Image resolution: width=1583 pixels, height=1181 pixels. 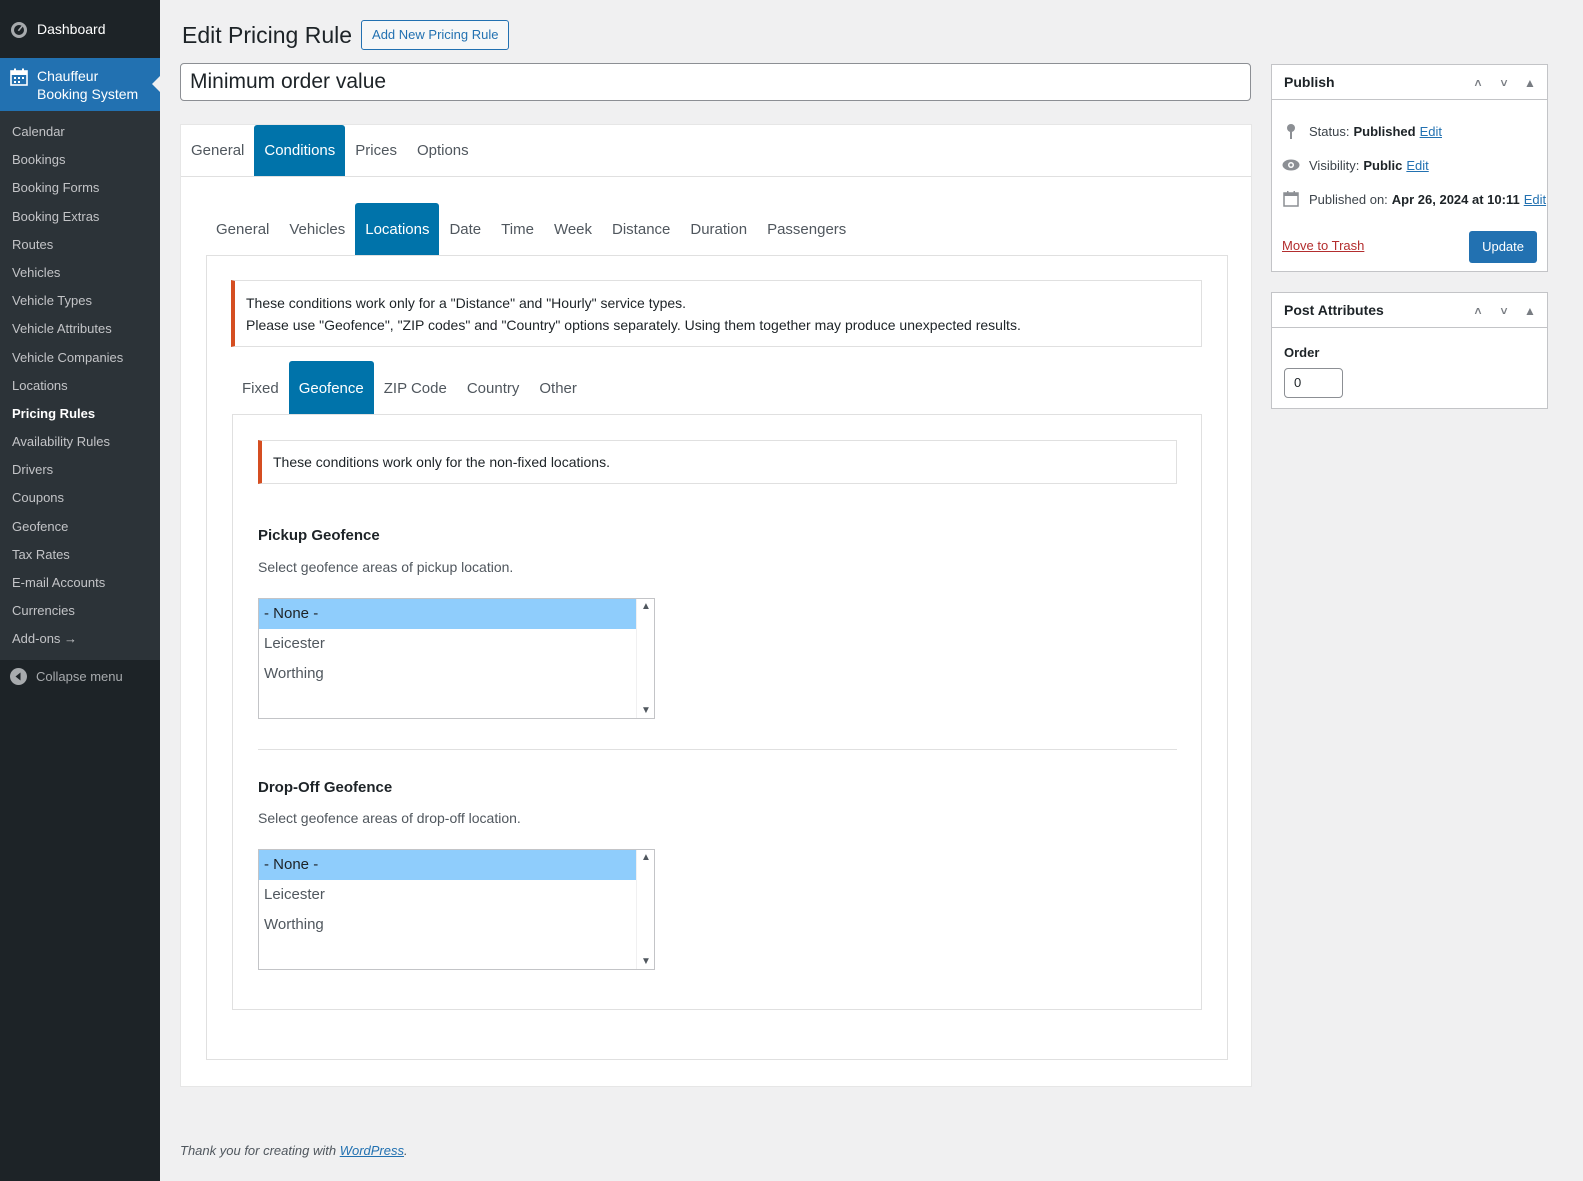 What do you see at coordinates (1409, 199) in the screenshot?
I see `published-on-row: Published on: Apr 26, 2024 at 10:11 Edit` at bounding box center [1409, 199].